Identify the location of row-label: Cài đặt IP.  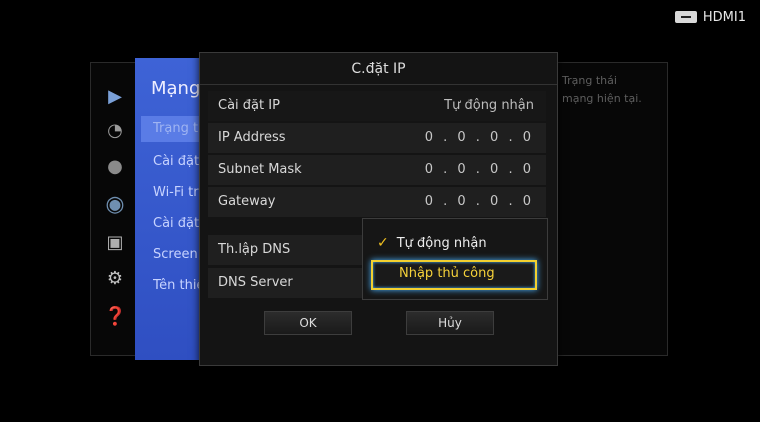
(249, 105).